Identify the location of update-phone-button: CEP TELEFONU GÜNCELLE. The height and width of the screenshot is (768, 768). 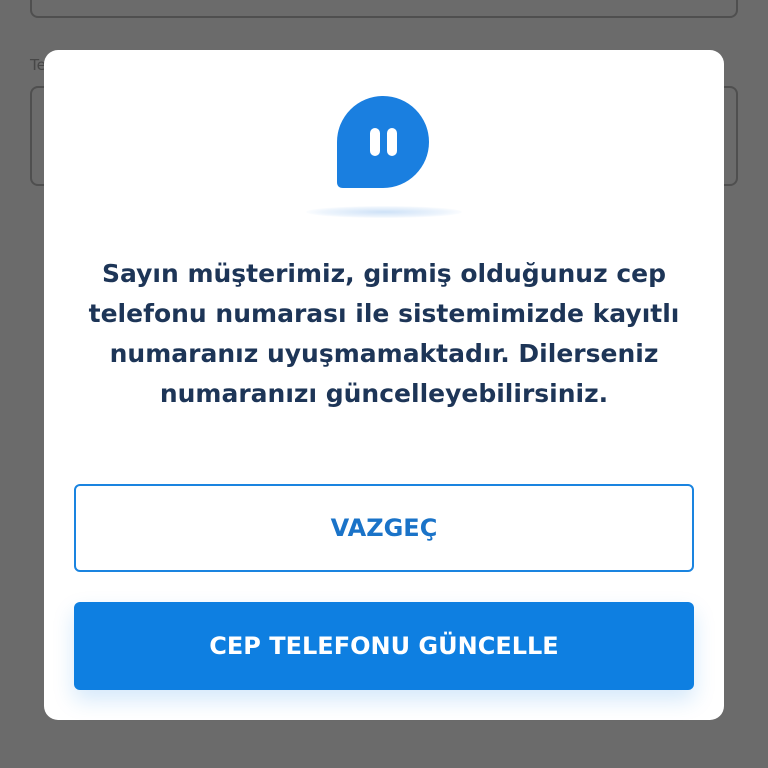
(384, 646).